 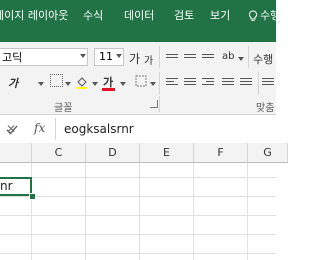 I want to click on tab-view: 보기, so click(x=220, y=21).